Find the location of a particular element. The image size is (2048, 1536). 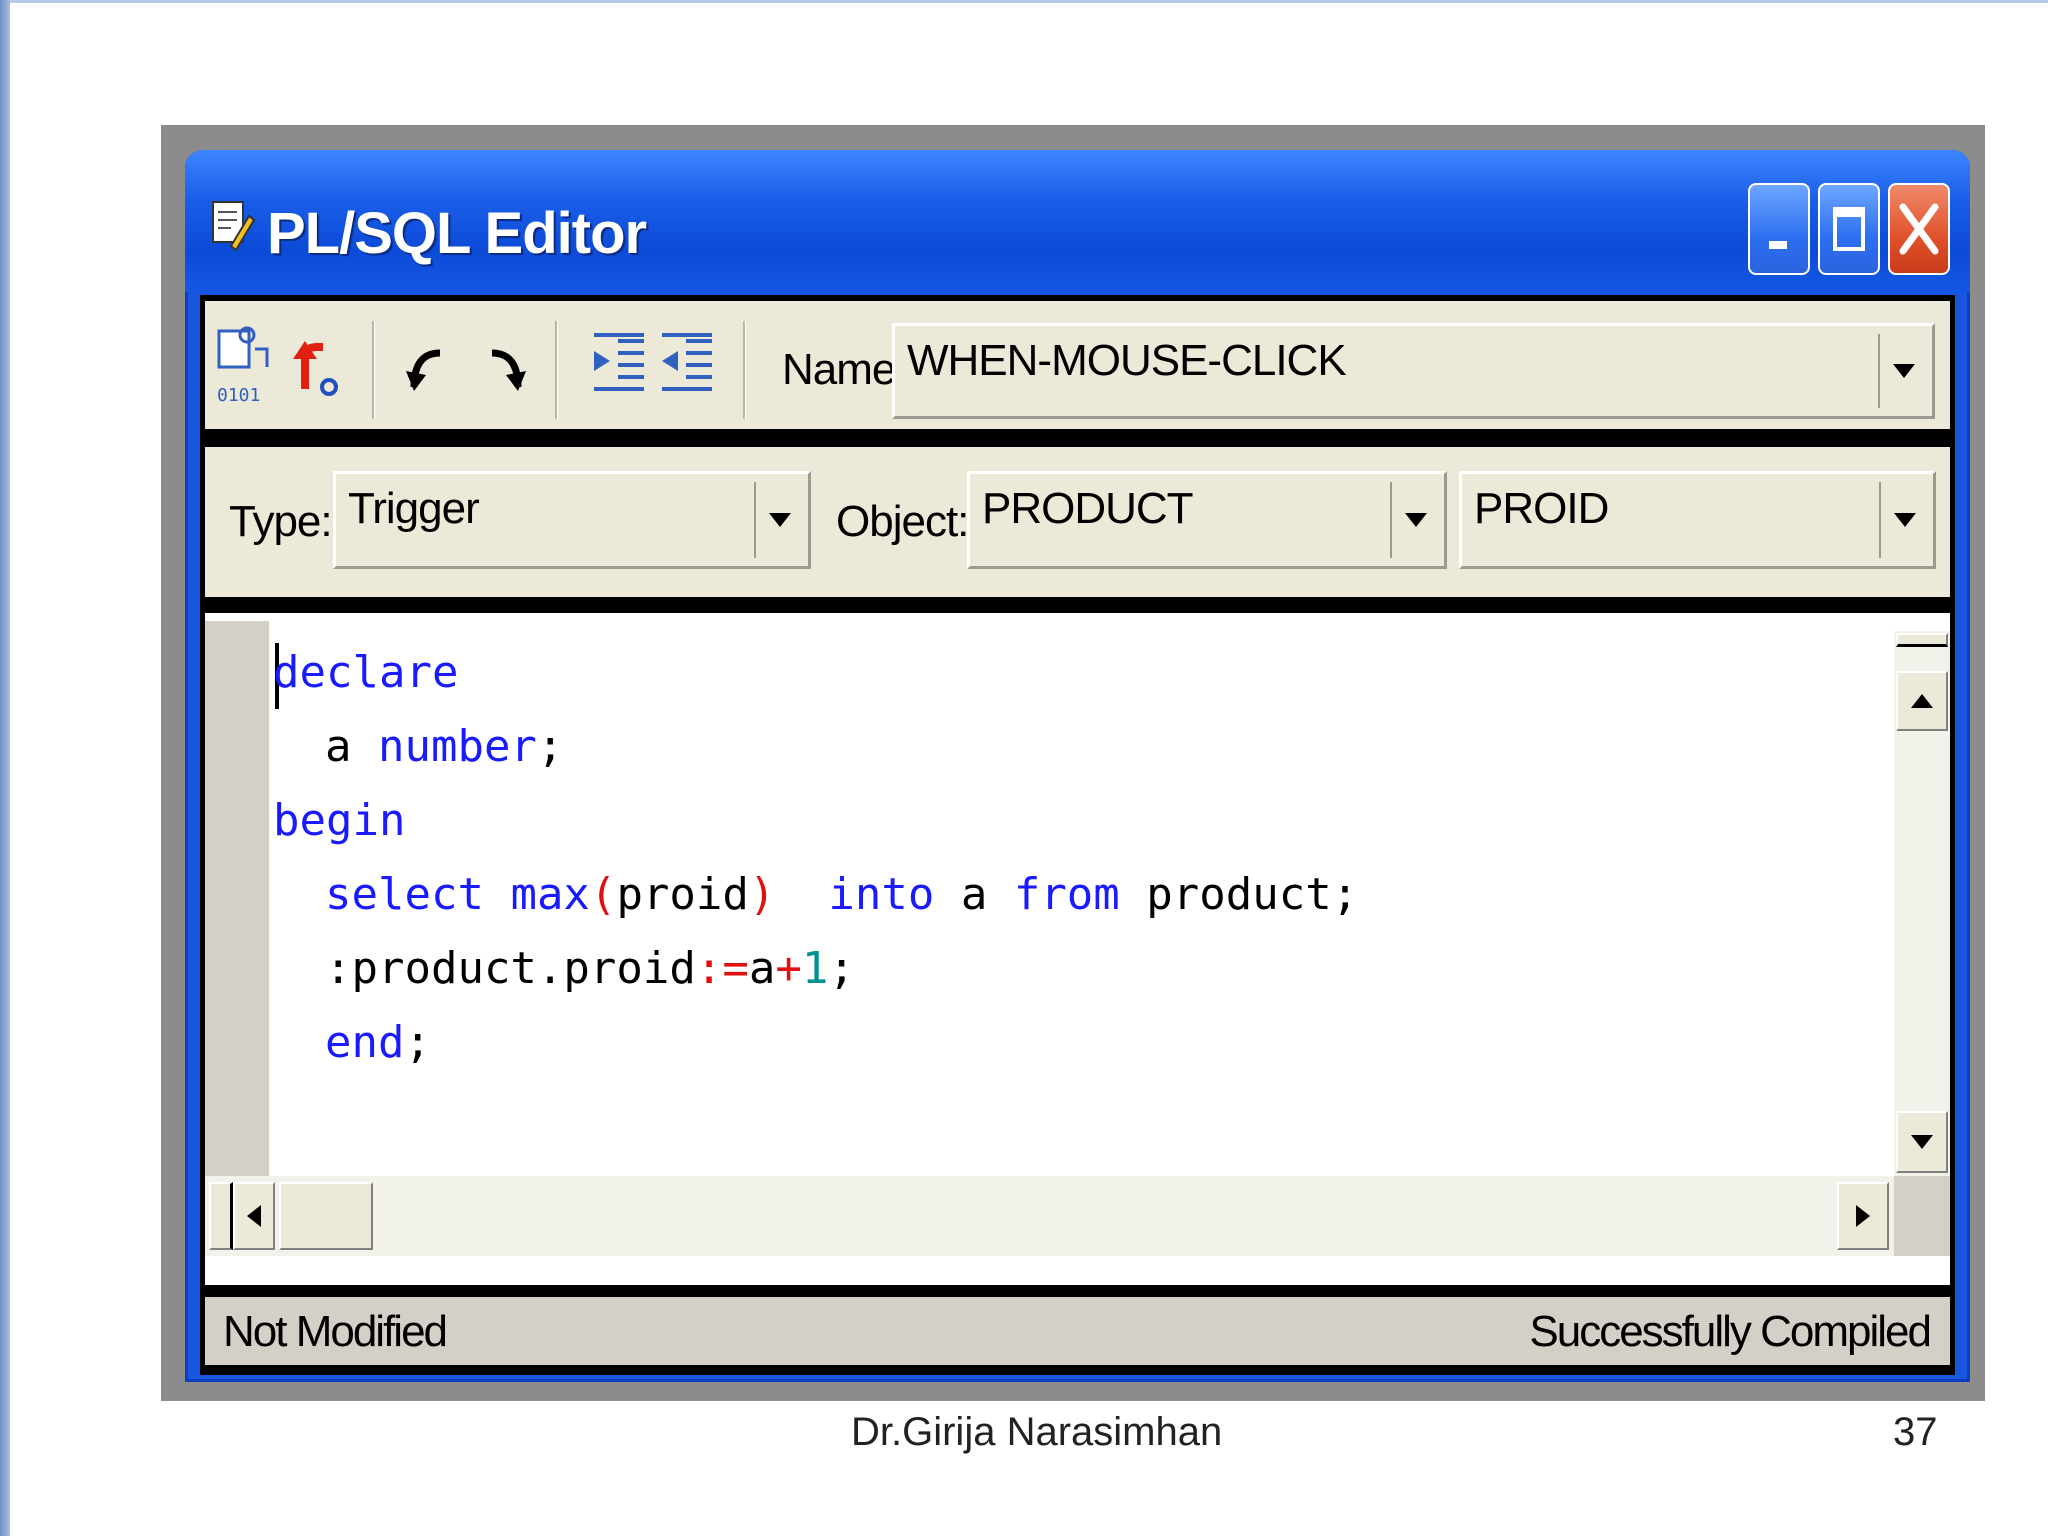

svg-text: 0101 is located at coordinates (238, 395).